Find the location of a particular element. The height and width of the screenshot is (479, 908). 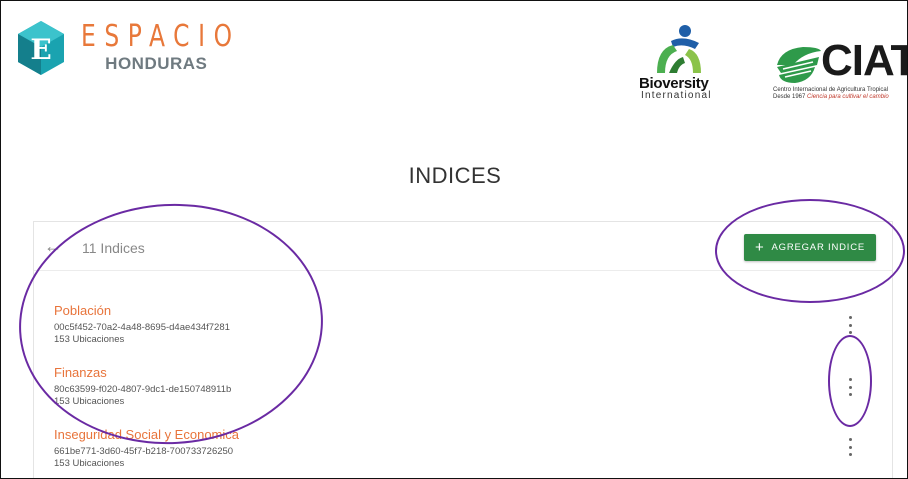

add-index-label: AGREGAR INDICE is located at coordinates (818, 247).